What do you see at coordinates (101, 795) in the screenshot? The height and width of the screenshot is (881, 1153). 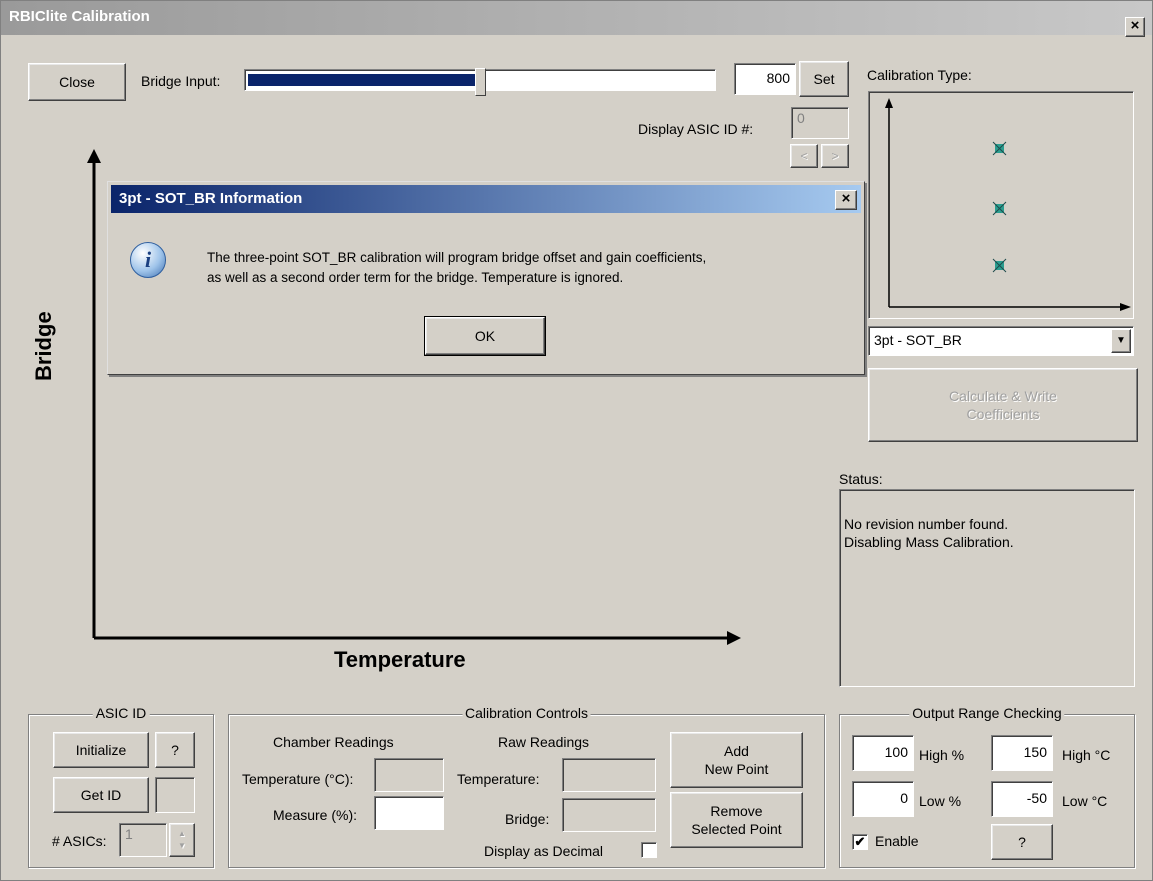 I see `get-id-button: Get ID` at bounding box center [101, 795].